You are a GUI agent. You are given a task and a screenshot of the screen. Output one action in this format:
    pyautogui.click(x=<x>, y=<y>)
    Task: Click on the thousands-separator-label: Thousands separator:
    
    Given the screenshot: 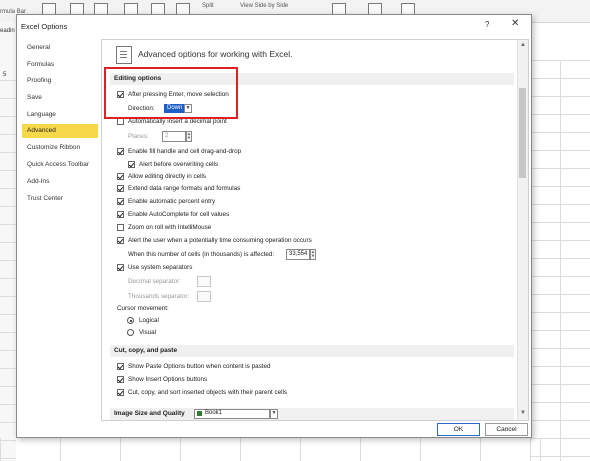 What is the action you would take?
    pyautogui.click(x=159, y=296)
    